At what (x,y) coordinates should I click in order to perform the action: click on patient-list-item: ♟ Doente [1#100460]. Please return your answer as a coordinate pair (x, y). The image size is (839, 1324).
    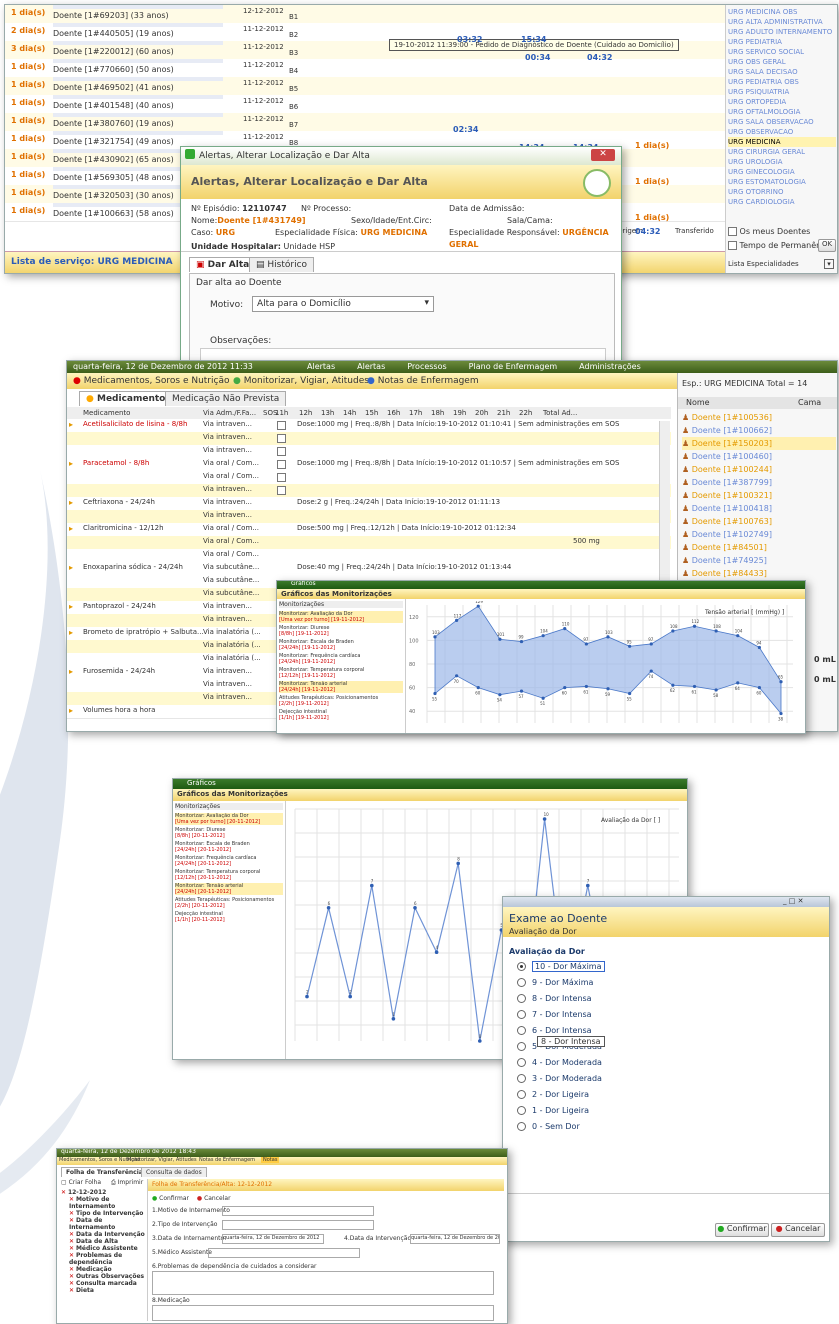
    Looking at the image, I should click on (759, 456).